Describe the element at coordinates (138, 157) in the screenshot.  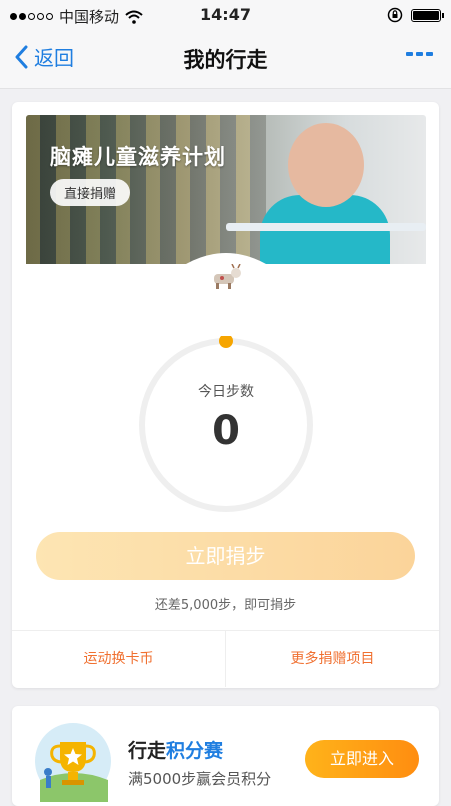
I see `banner-title: 脑瘫儿童滋养计划` at that location.